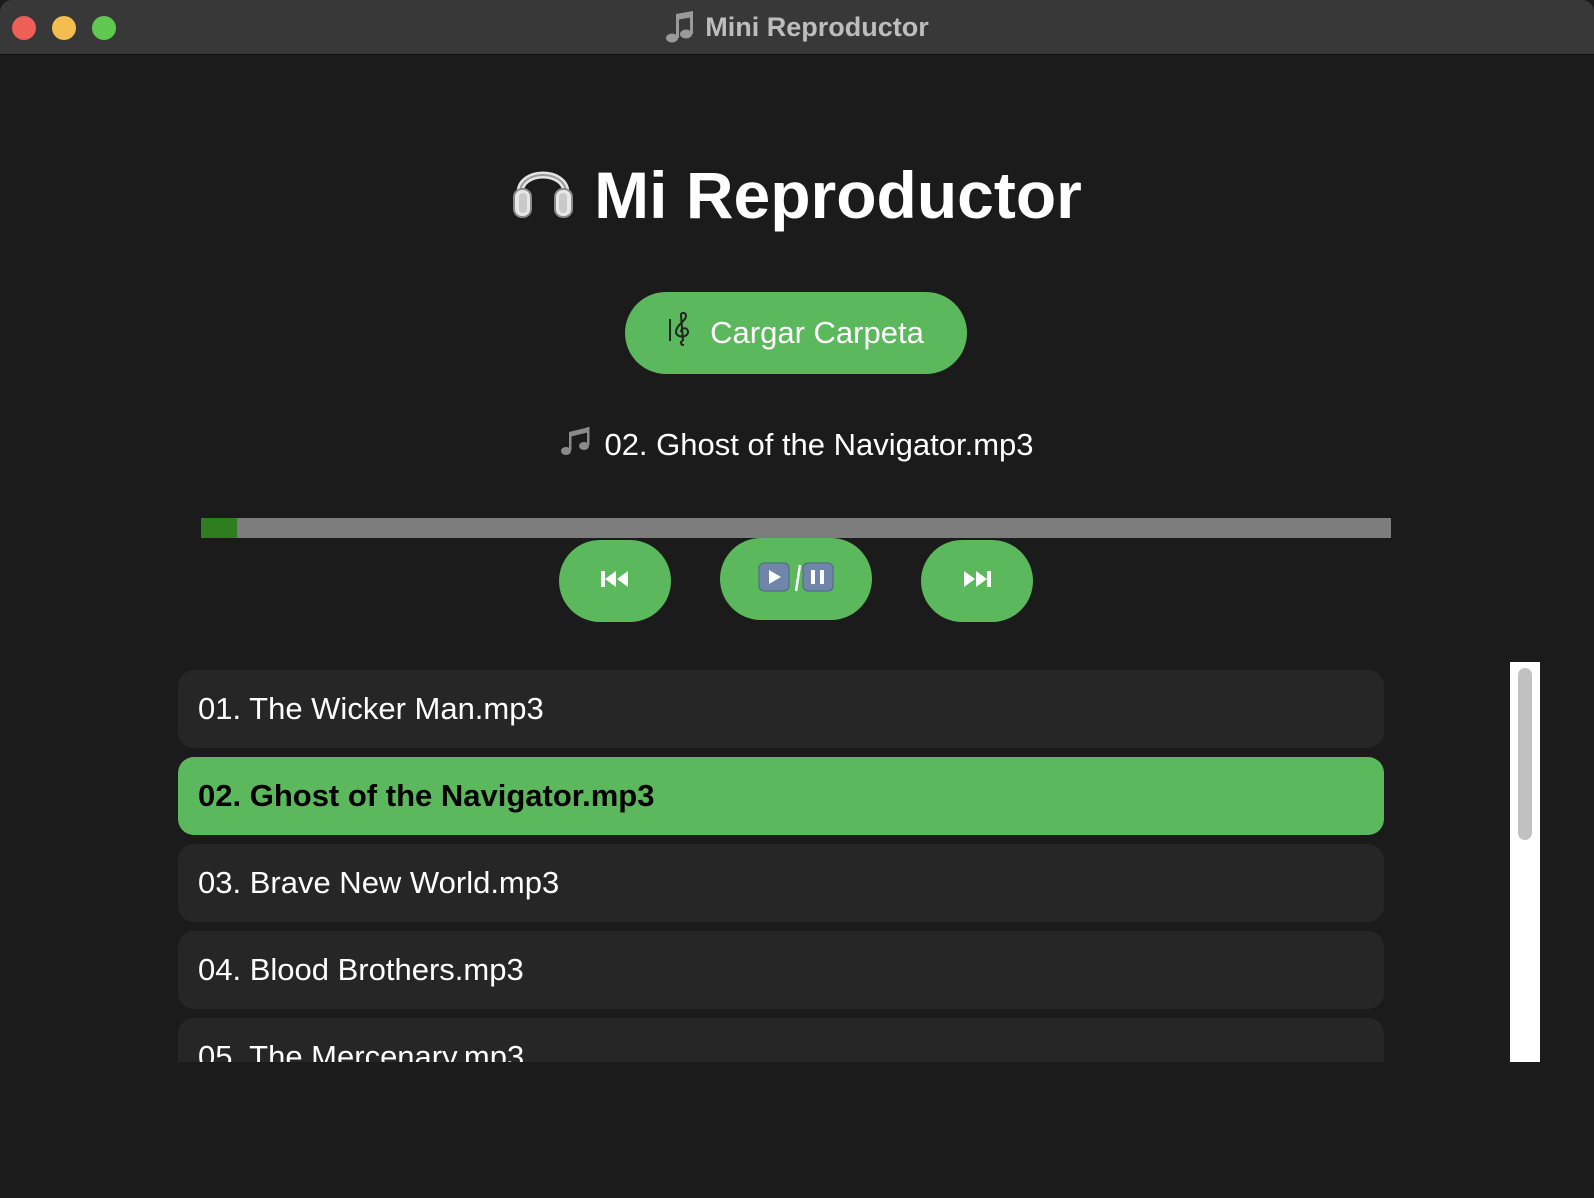 The image size is (1594, 1198). What do you see at coordinates (781, 709) in the screenshot?
I see `playlist-item: 01. The Wicker Man.mp3` at bounding box center [781, 709].